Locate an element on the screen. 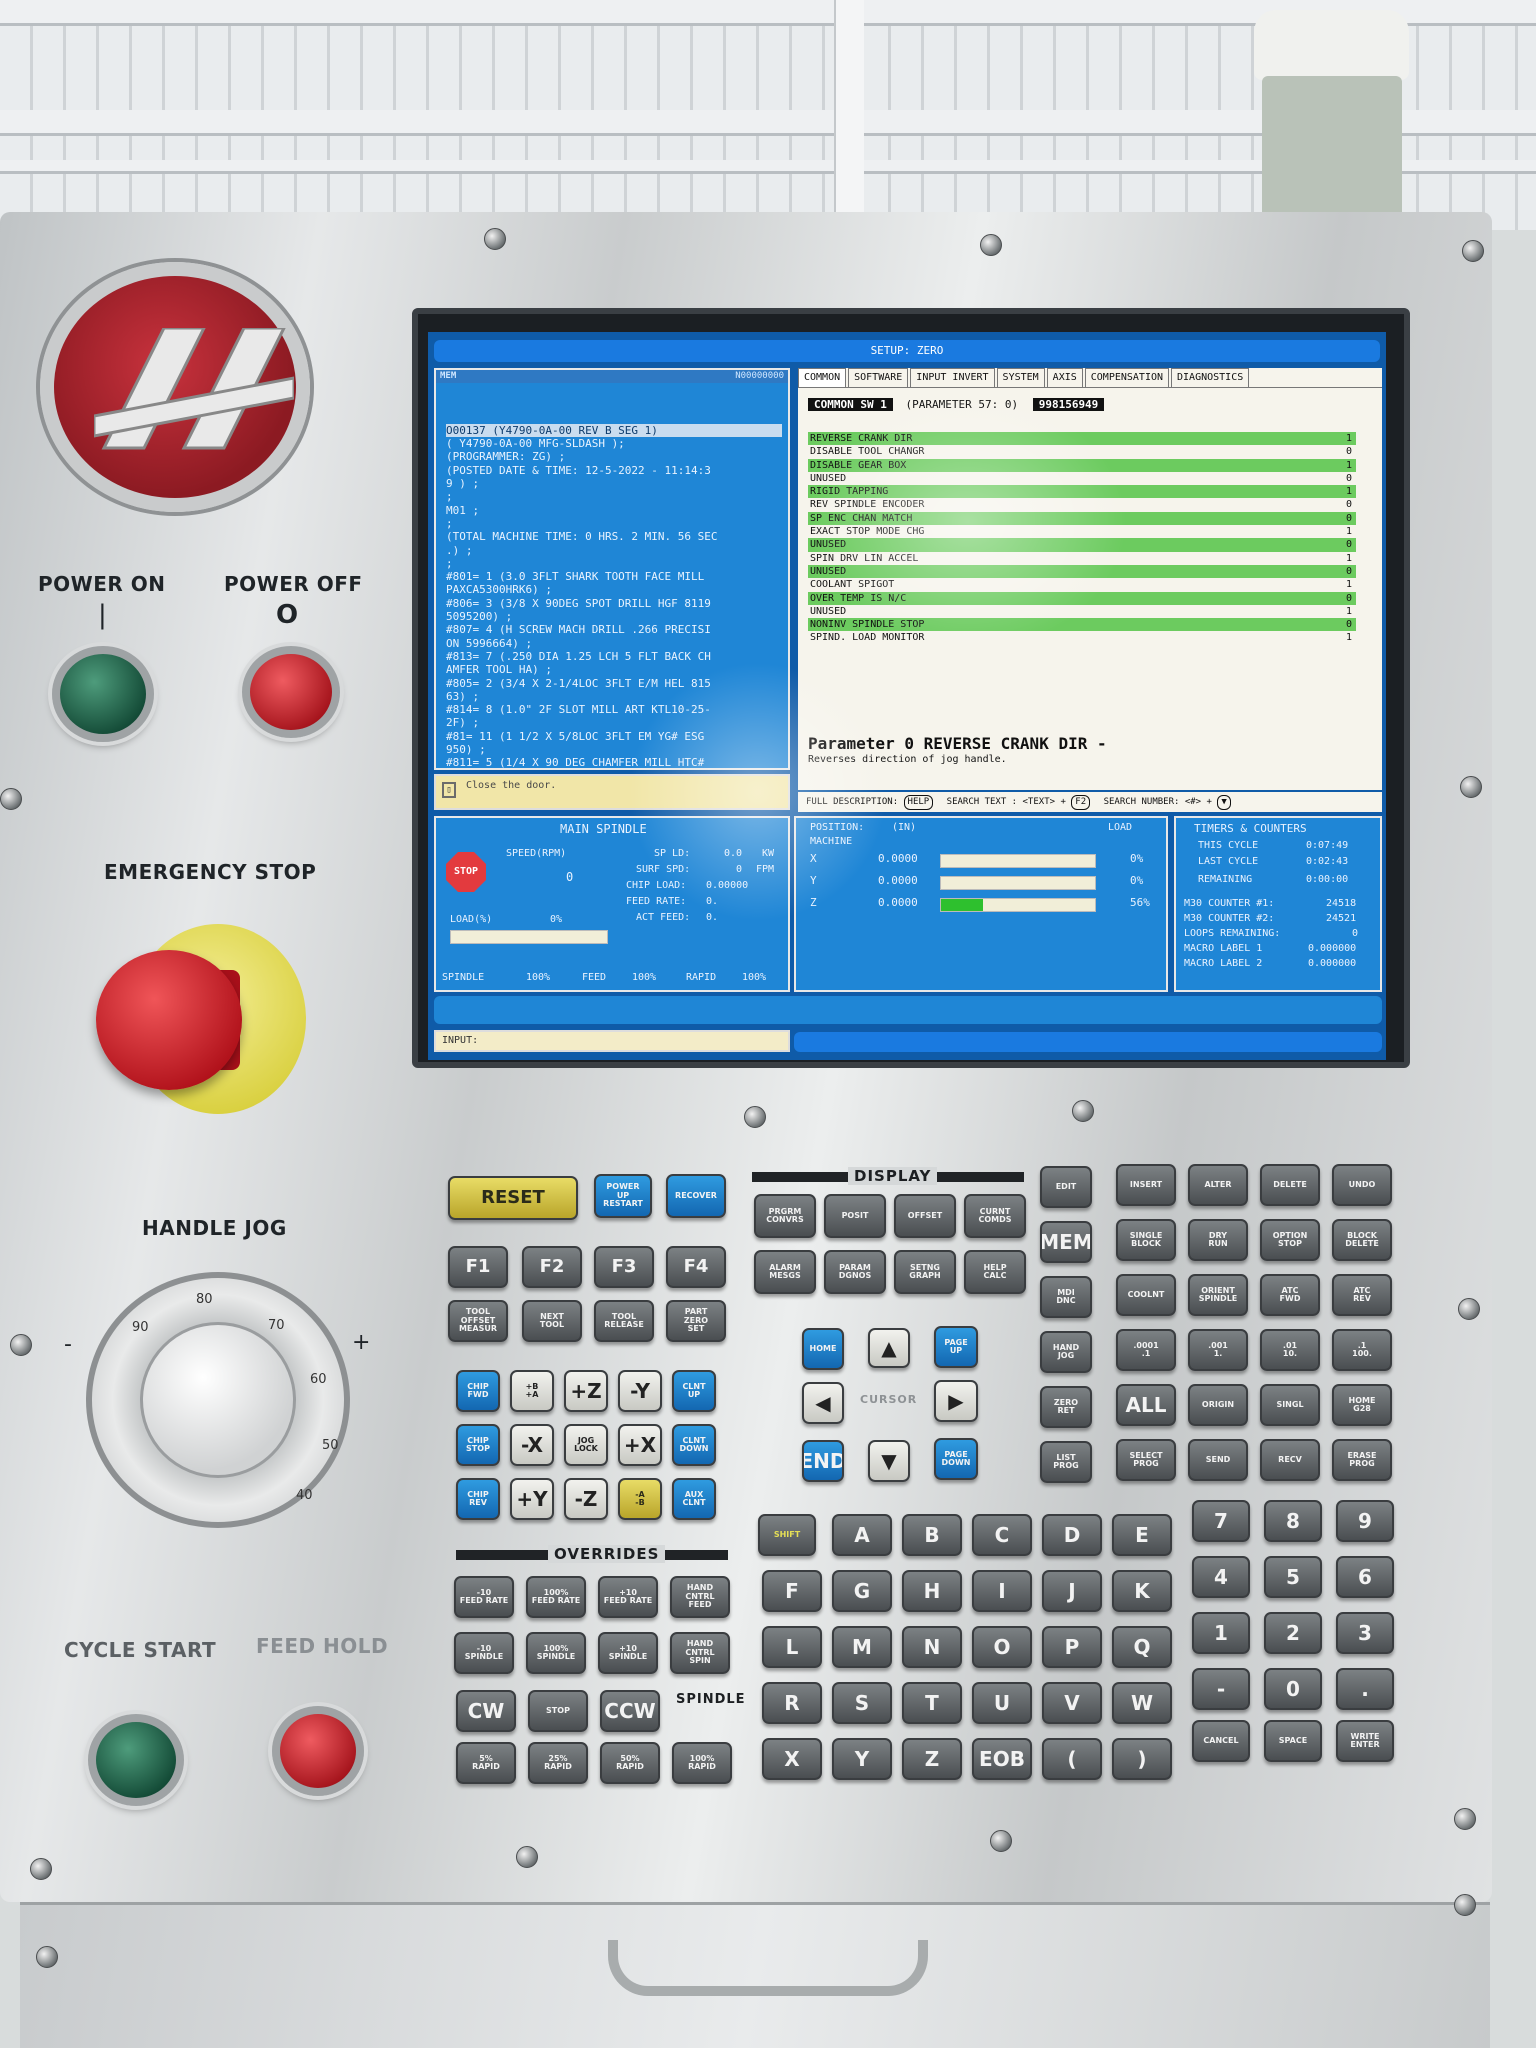  write-enter-button: WRITE ENTER is located at coordinates (1365, 1741).